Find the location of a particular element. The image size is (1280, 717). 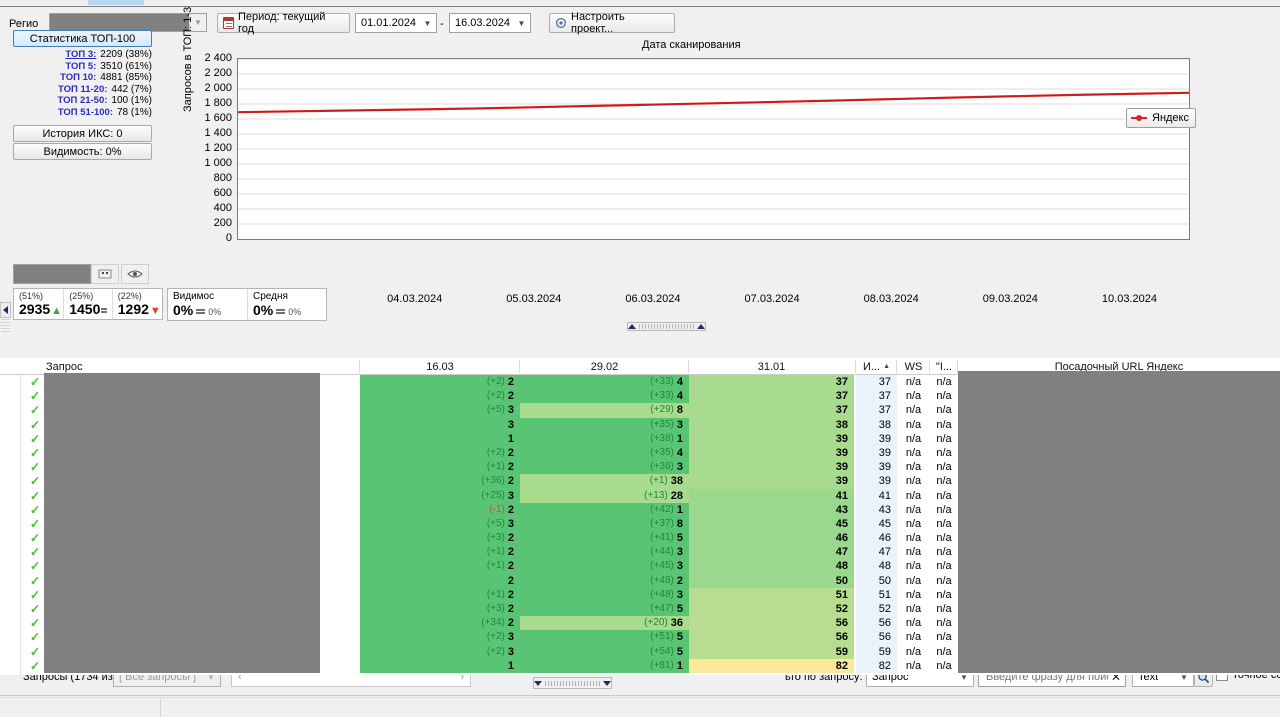

cell-31-01: 47 is located at coordinates (771, 552).